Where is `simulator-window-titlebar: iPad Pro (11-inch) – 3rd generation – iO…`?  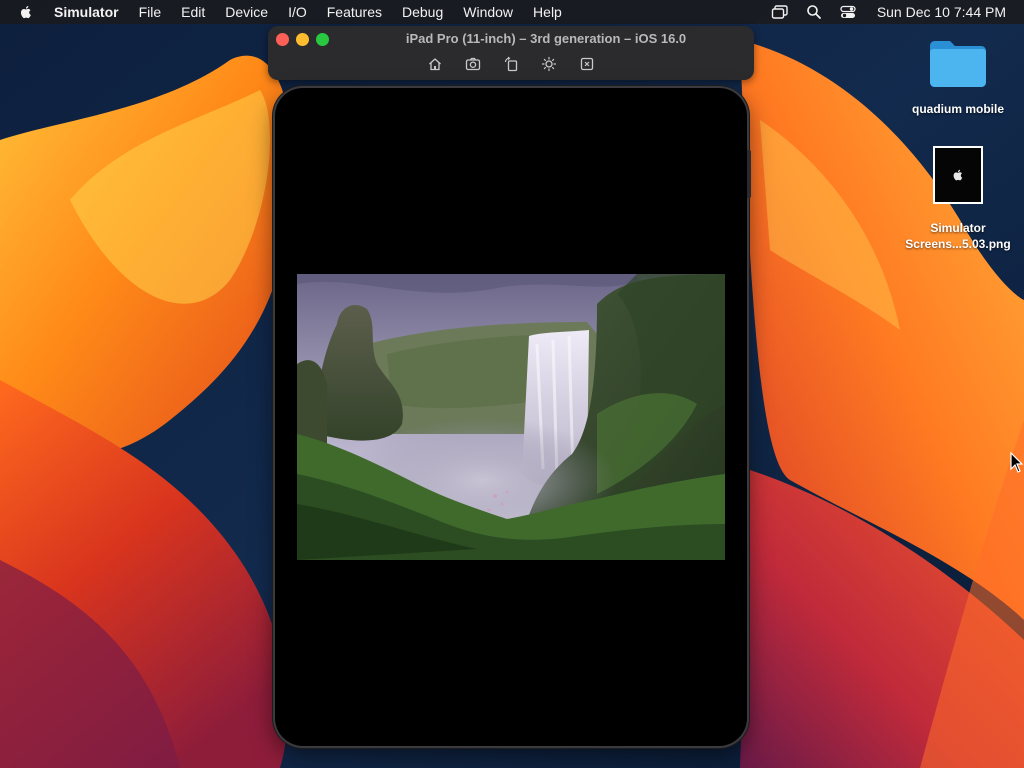
simulator-window-titlebar: iPad Pro (11-inch) – 3rd generation – iO… is located at coordinates (511, 53).